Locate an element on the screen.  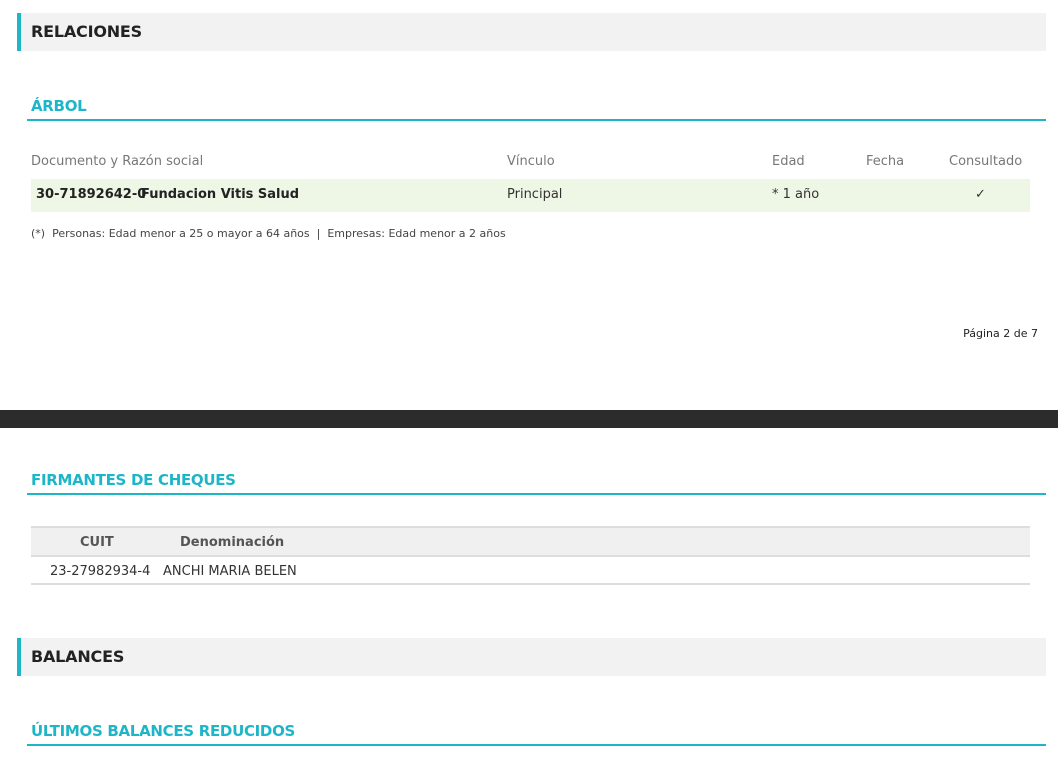
razon-social-value: Fundacion Vitis Salud is located at coordinates (220, 194).